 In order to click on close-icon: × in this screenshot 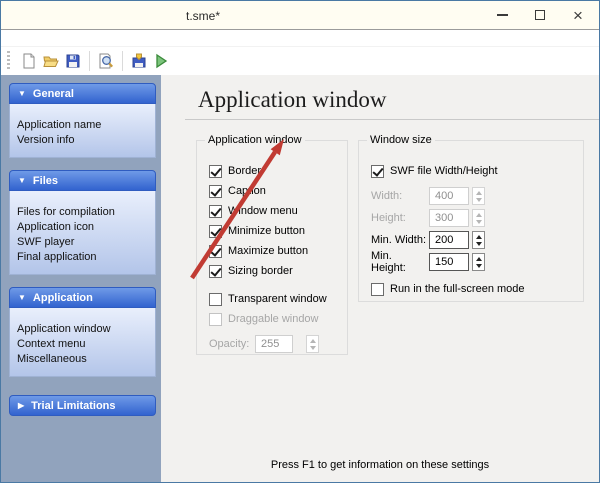, I will do `click(578, 15)`.